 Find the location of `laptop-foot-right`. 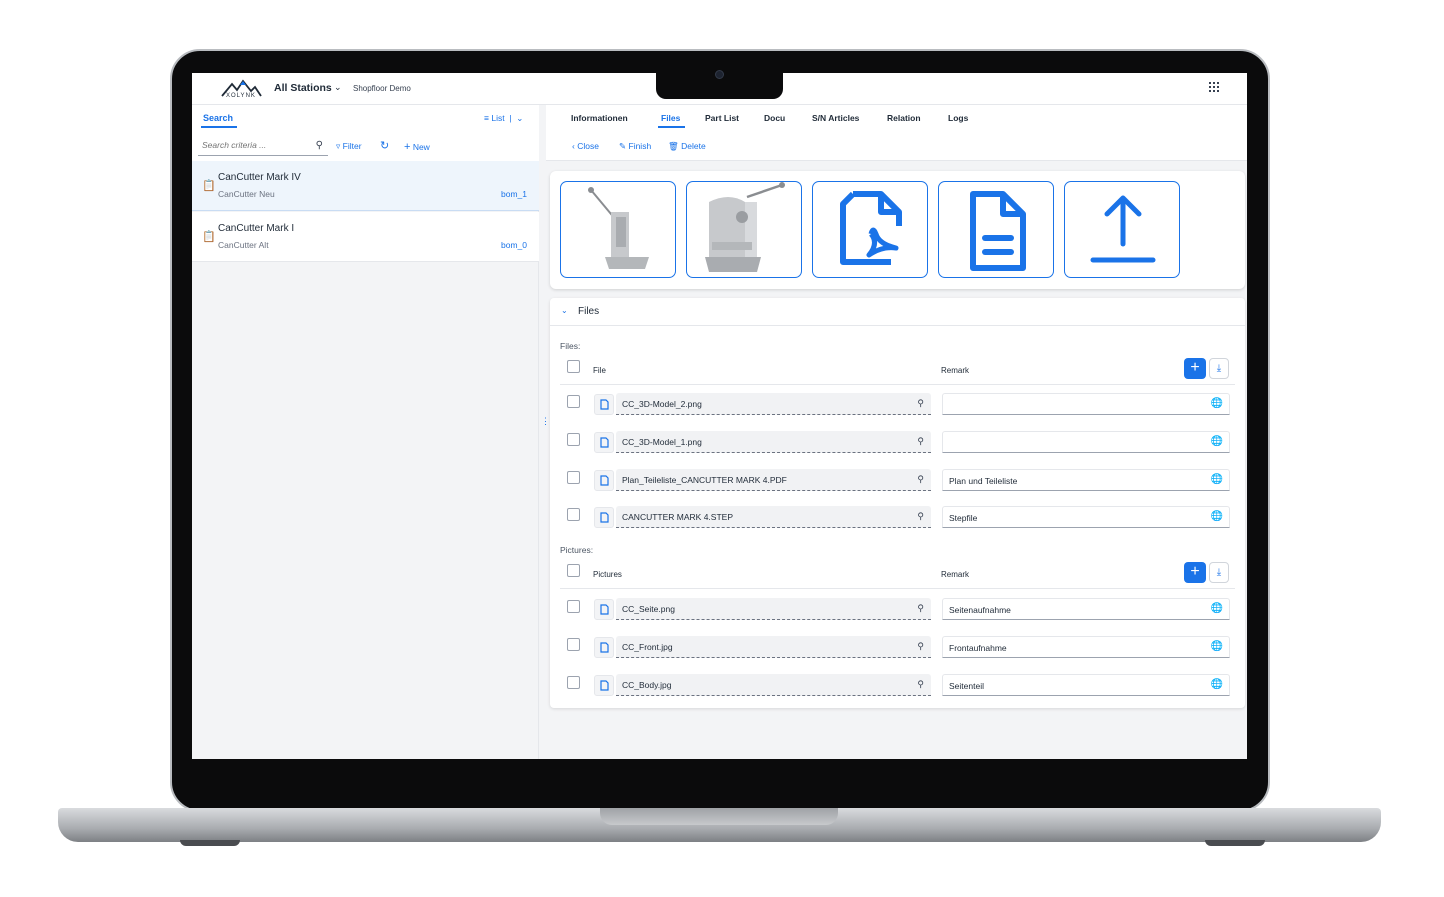

laptop-foot-right is located at coordinates (1235, 843).